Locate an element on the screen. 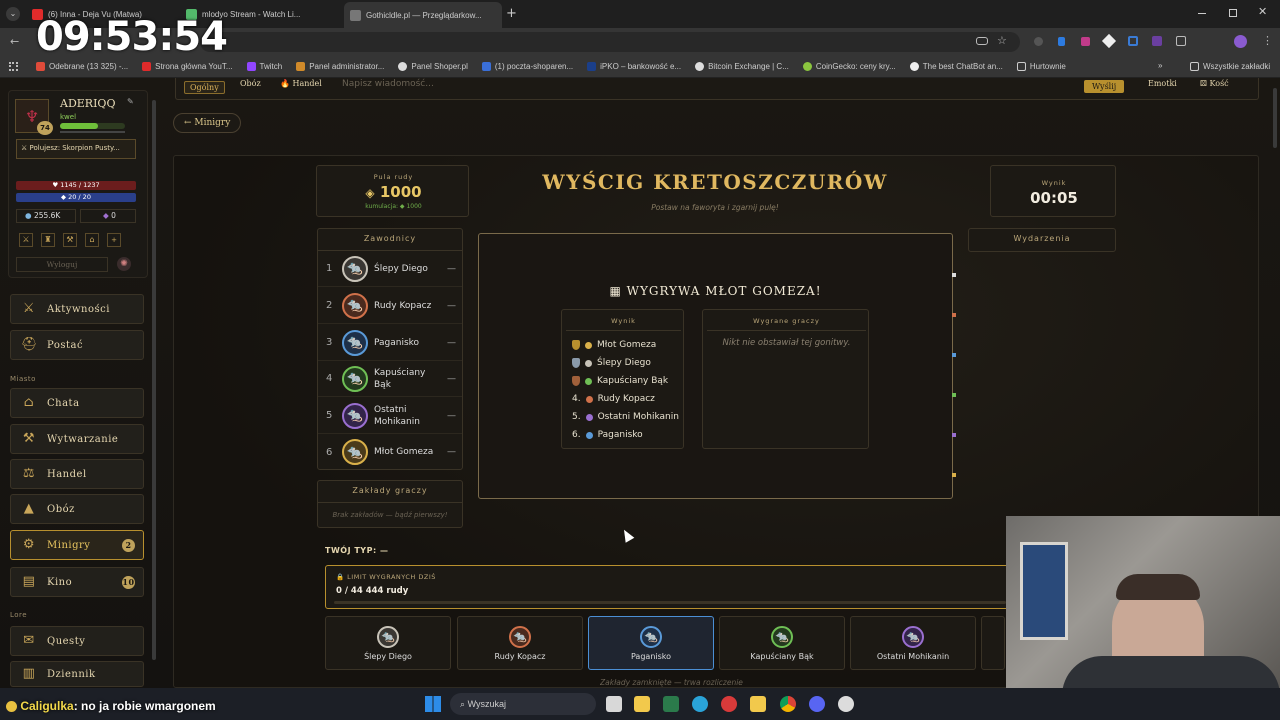 The image size is (1280, 720). your-pick-label: Twój typ: — is located at coordinates (357, 550).